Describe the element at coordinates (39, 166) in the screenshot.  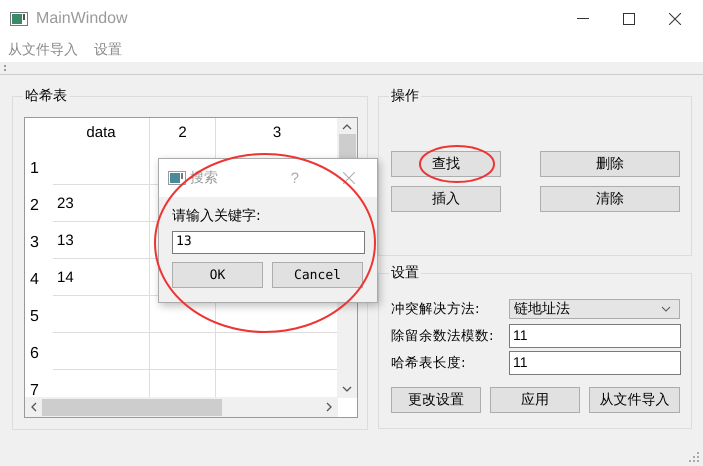
I see `row-header: 1` at that location.